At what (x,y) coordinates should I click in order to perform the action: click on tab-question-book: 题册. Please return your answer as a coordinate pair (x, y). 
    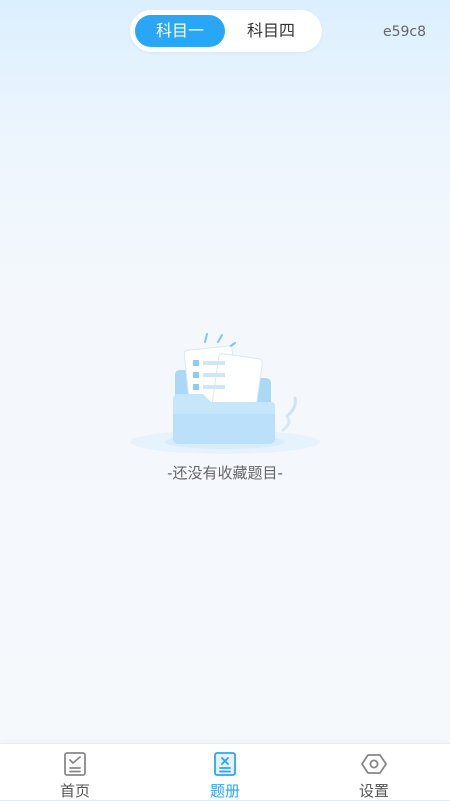
    Looking at the image, I should click on (225, 774).